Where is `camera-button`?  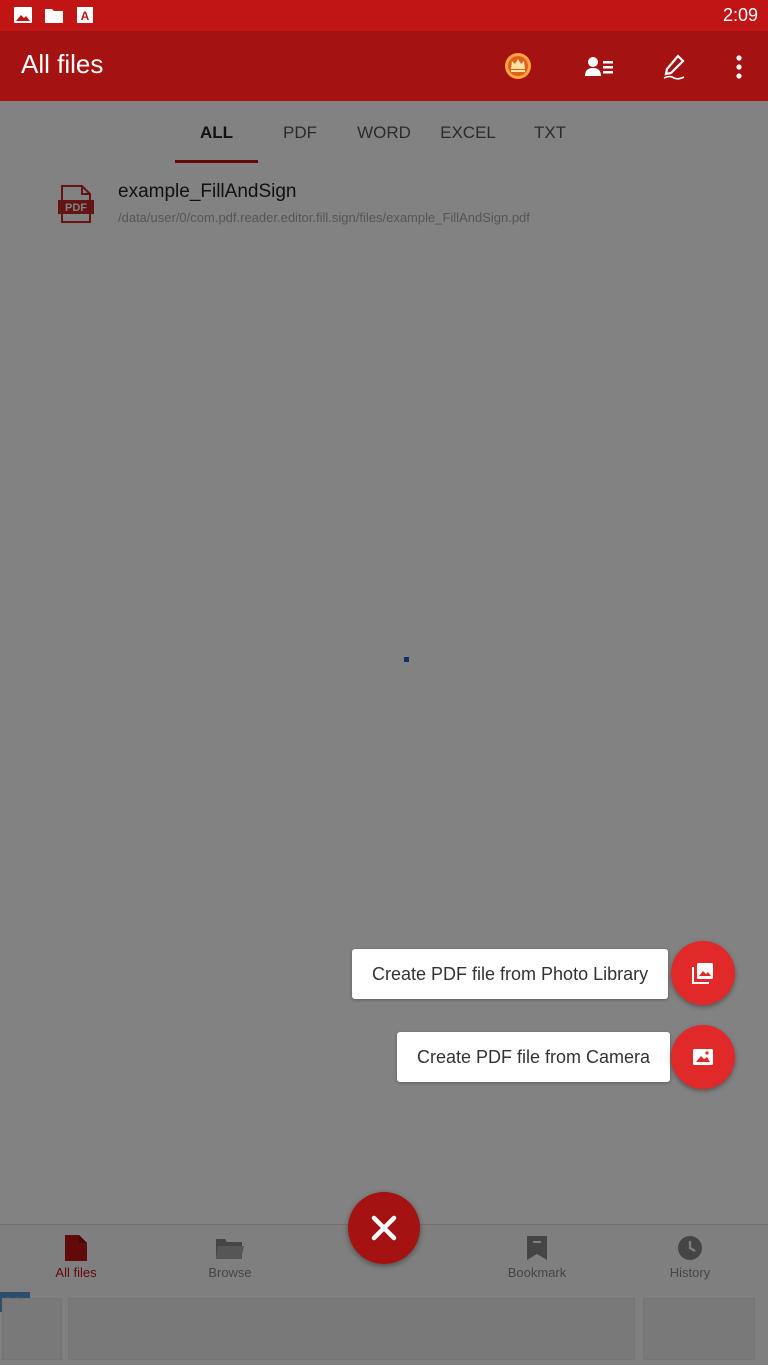 camera-button is located at coordinates (703, 1057).